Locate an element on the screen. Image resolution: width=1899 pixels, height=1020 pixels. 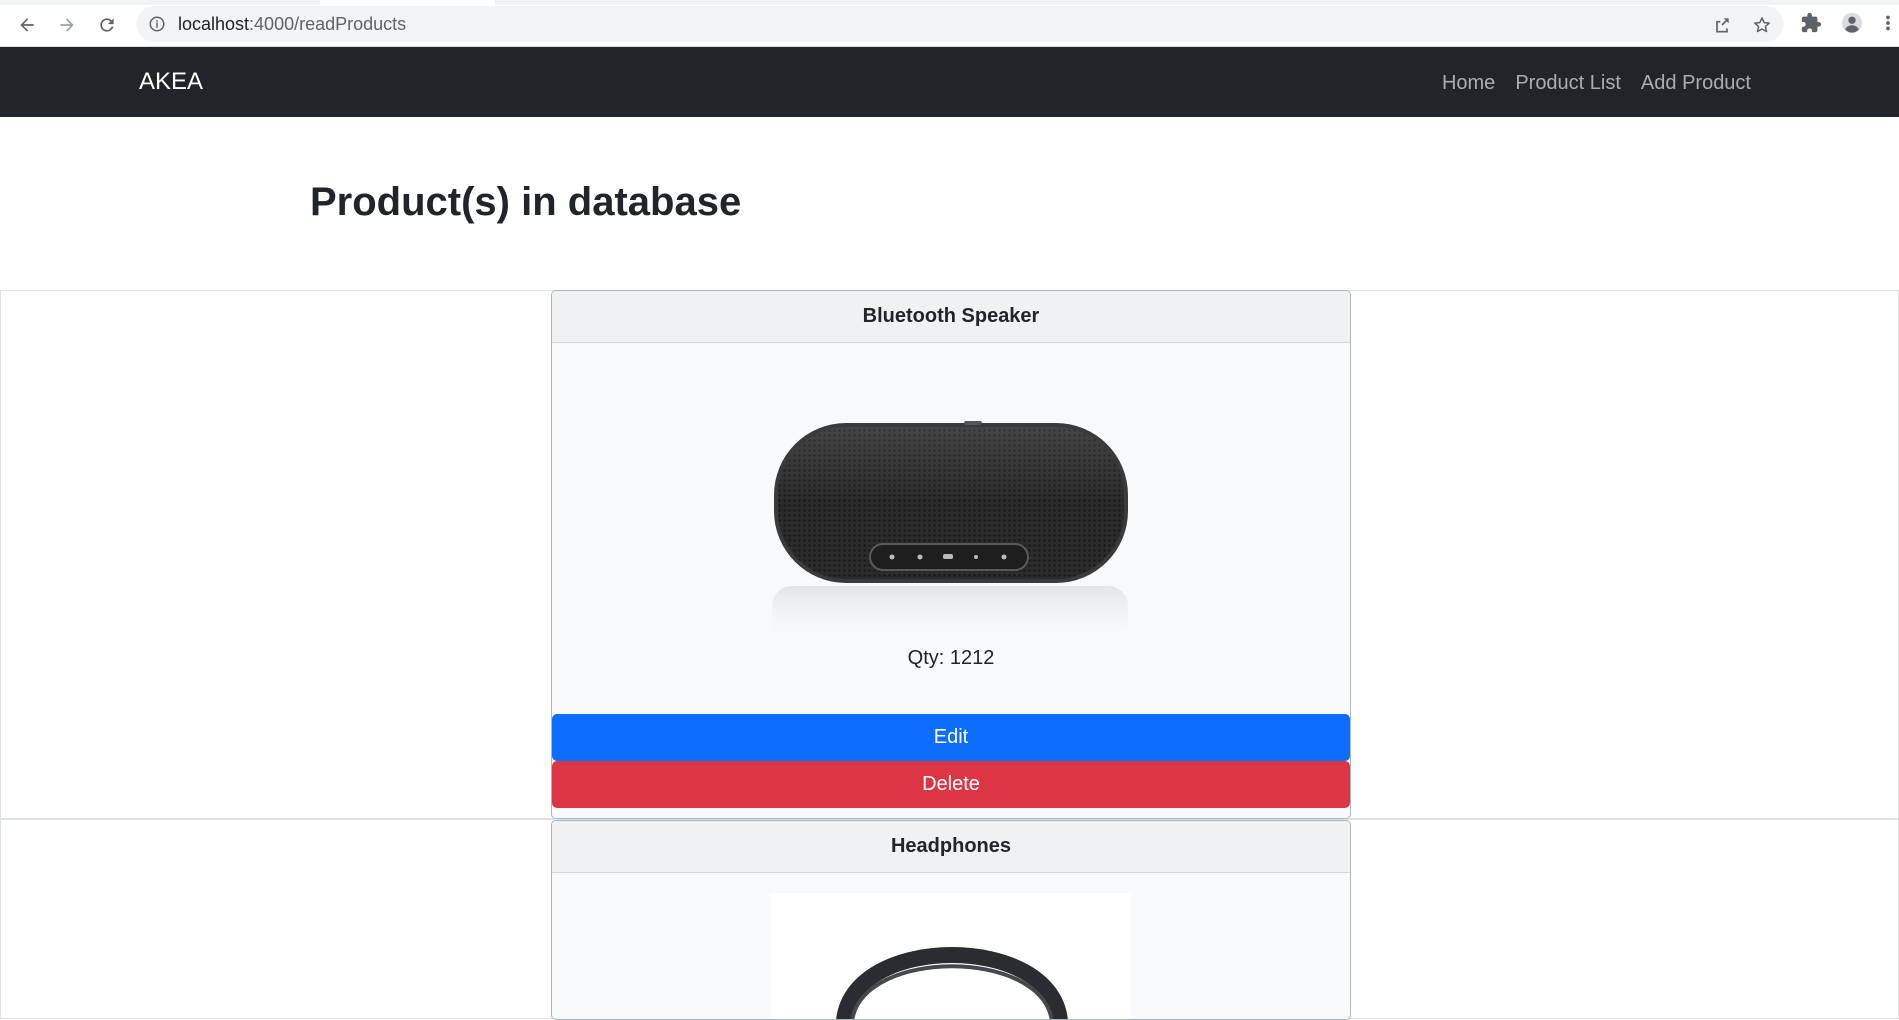
forward-button is located at coordinates (67, 25).